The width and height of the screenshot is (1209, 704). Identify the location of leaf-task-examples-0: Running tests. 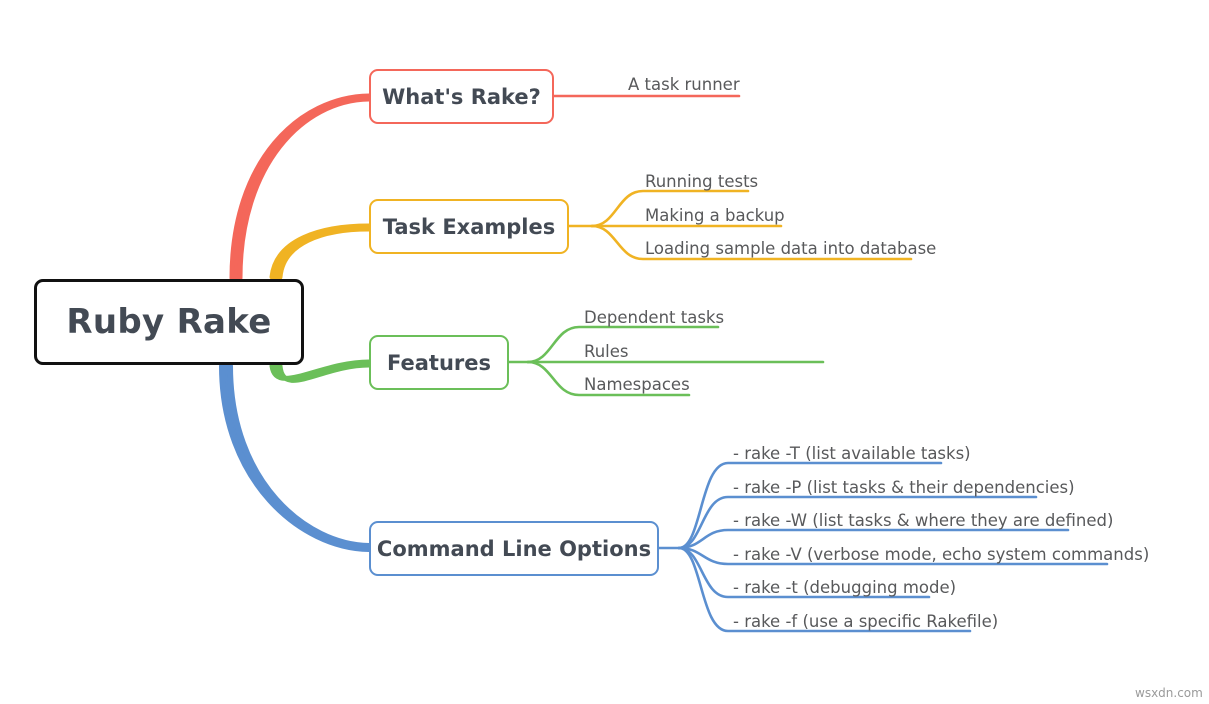
(701, 182).